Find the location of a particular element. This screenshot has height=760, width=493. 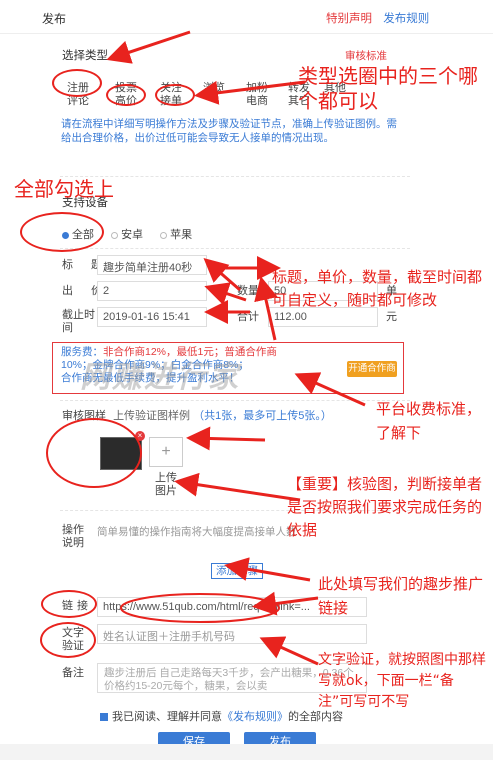

remark-label: 备注 is located at coordinates (73, 673).